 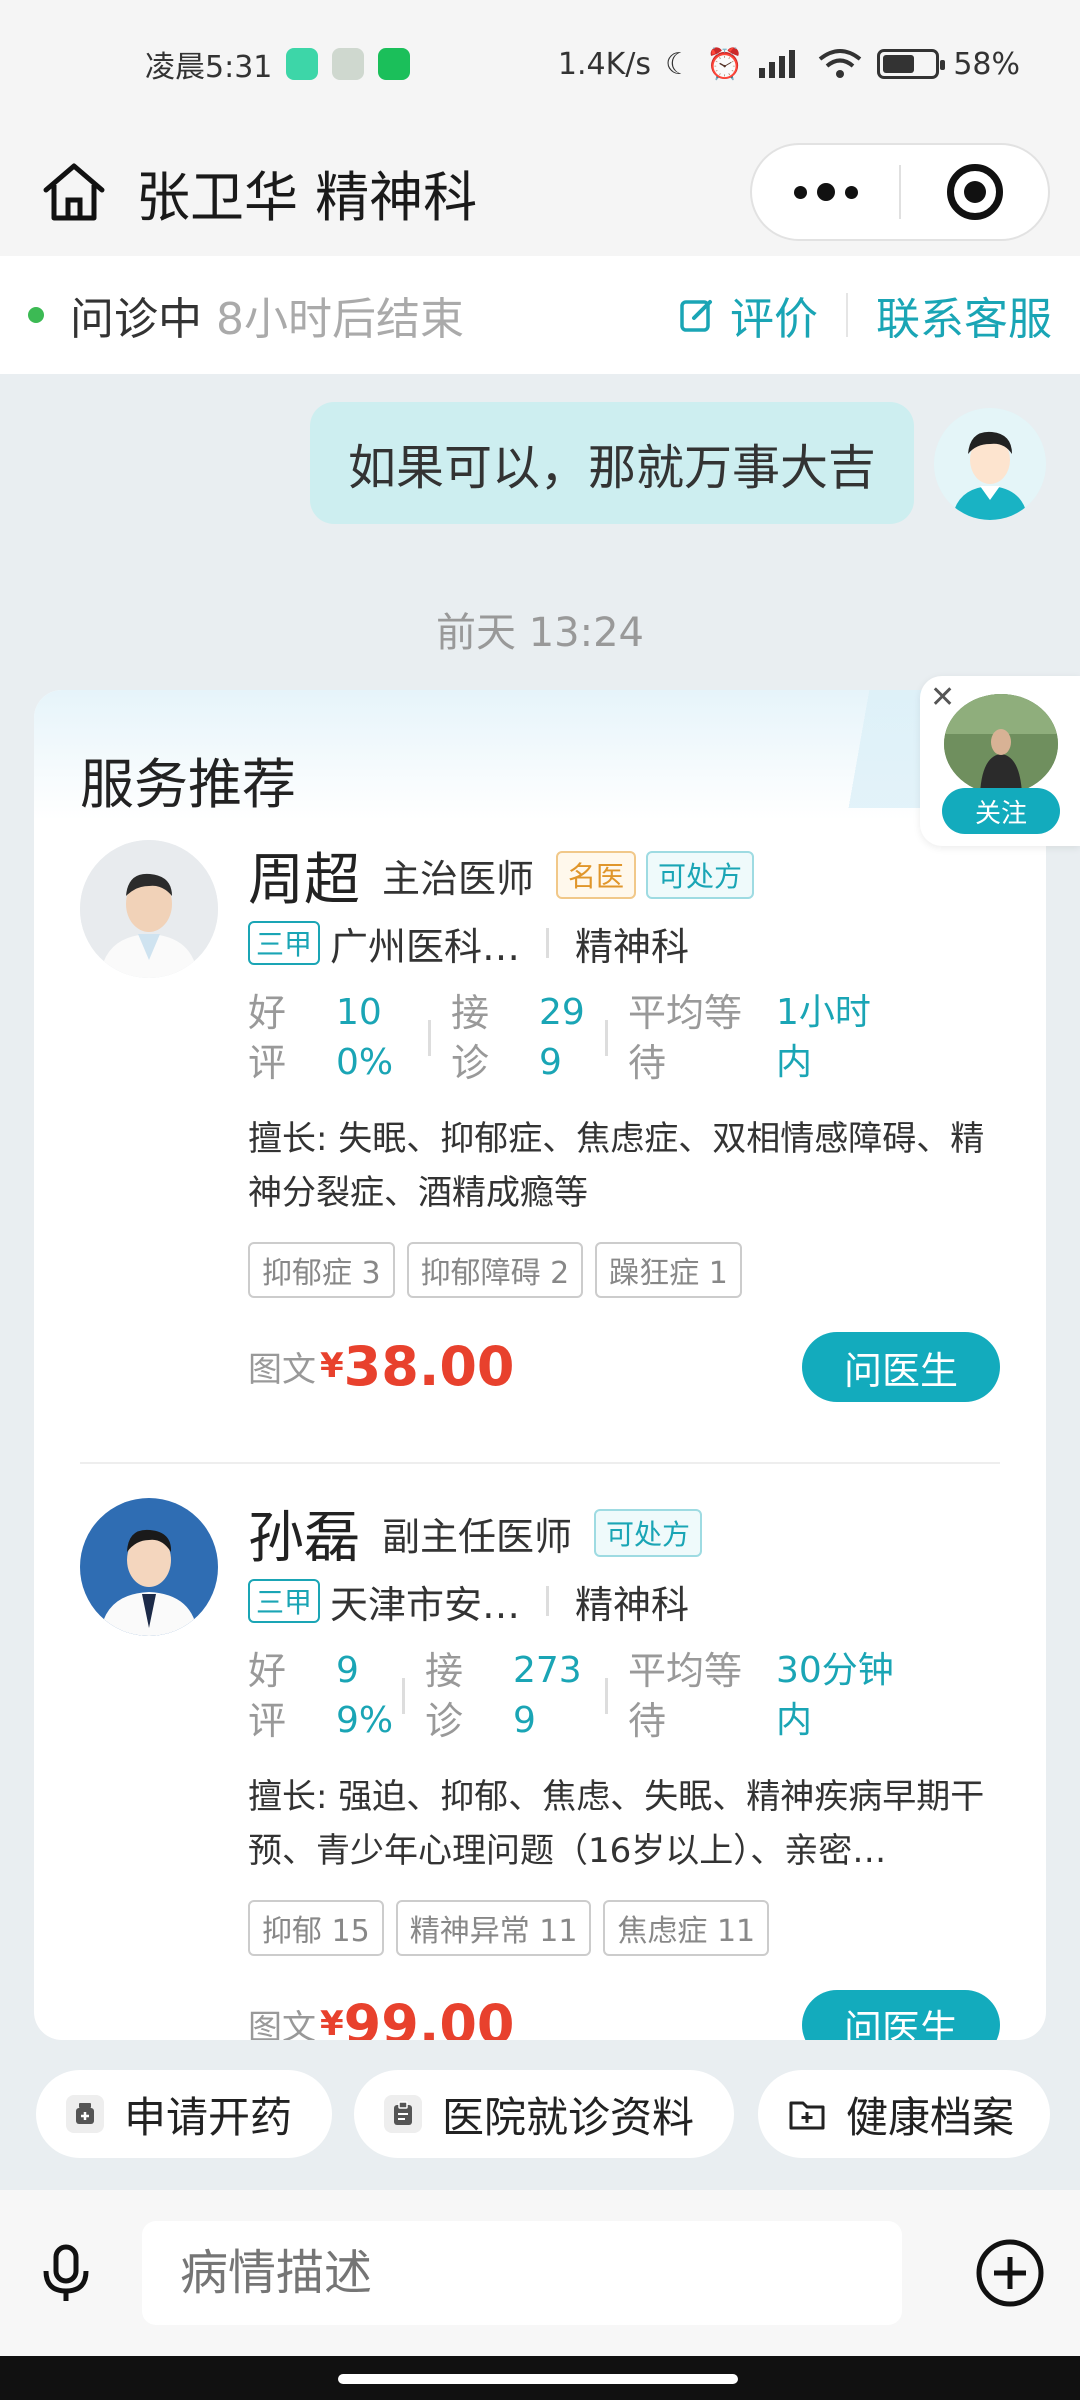 I want to click on doctor-stats: 好评 100% 接诊 299 平均等待 1小时内, so click(x=624, y=1038).